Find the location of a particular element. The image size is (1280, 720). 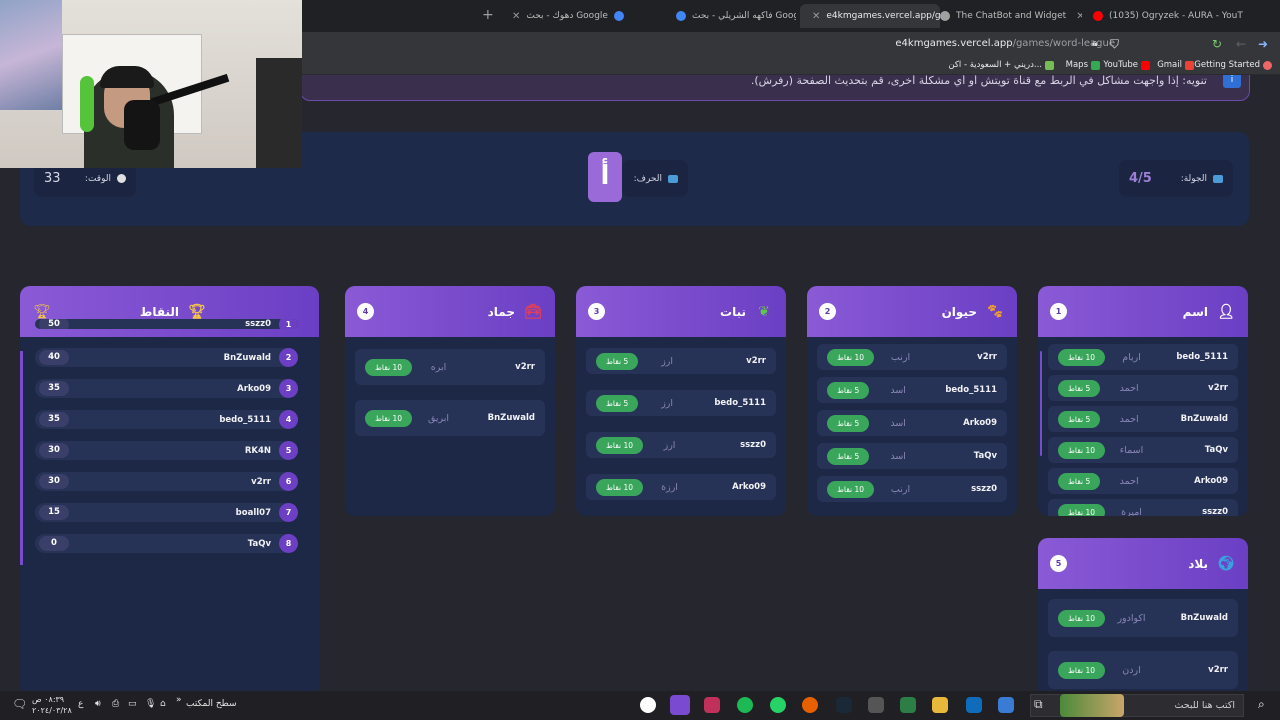

file-explorer-icon is located at coordinates (940, 705).